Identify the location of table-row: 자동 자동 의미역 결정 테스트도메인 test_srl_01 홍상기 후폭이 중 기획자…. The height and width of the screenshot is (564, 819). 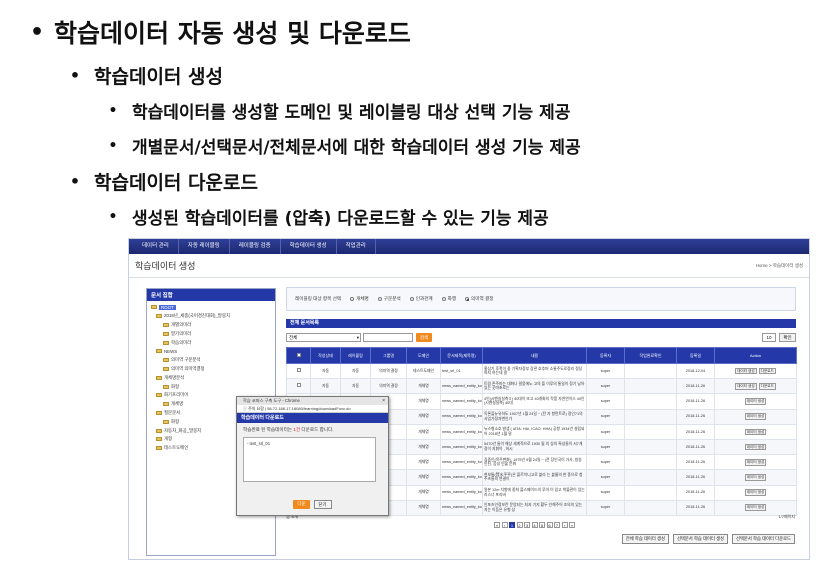
(541, 371).